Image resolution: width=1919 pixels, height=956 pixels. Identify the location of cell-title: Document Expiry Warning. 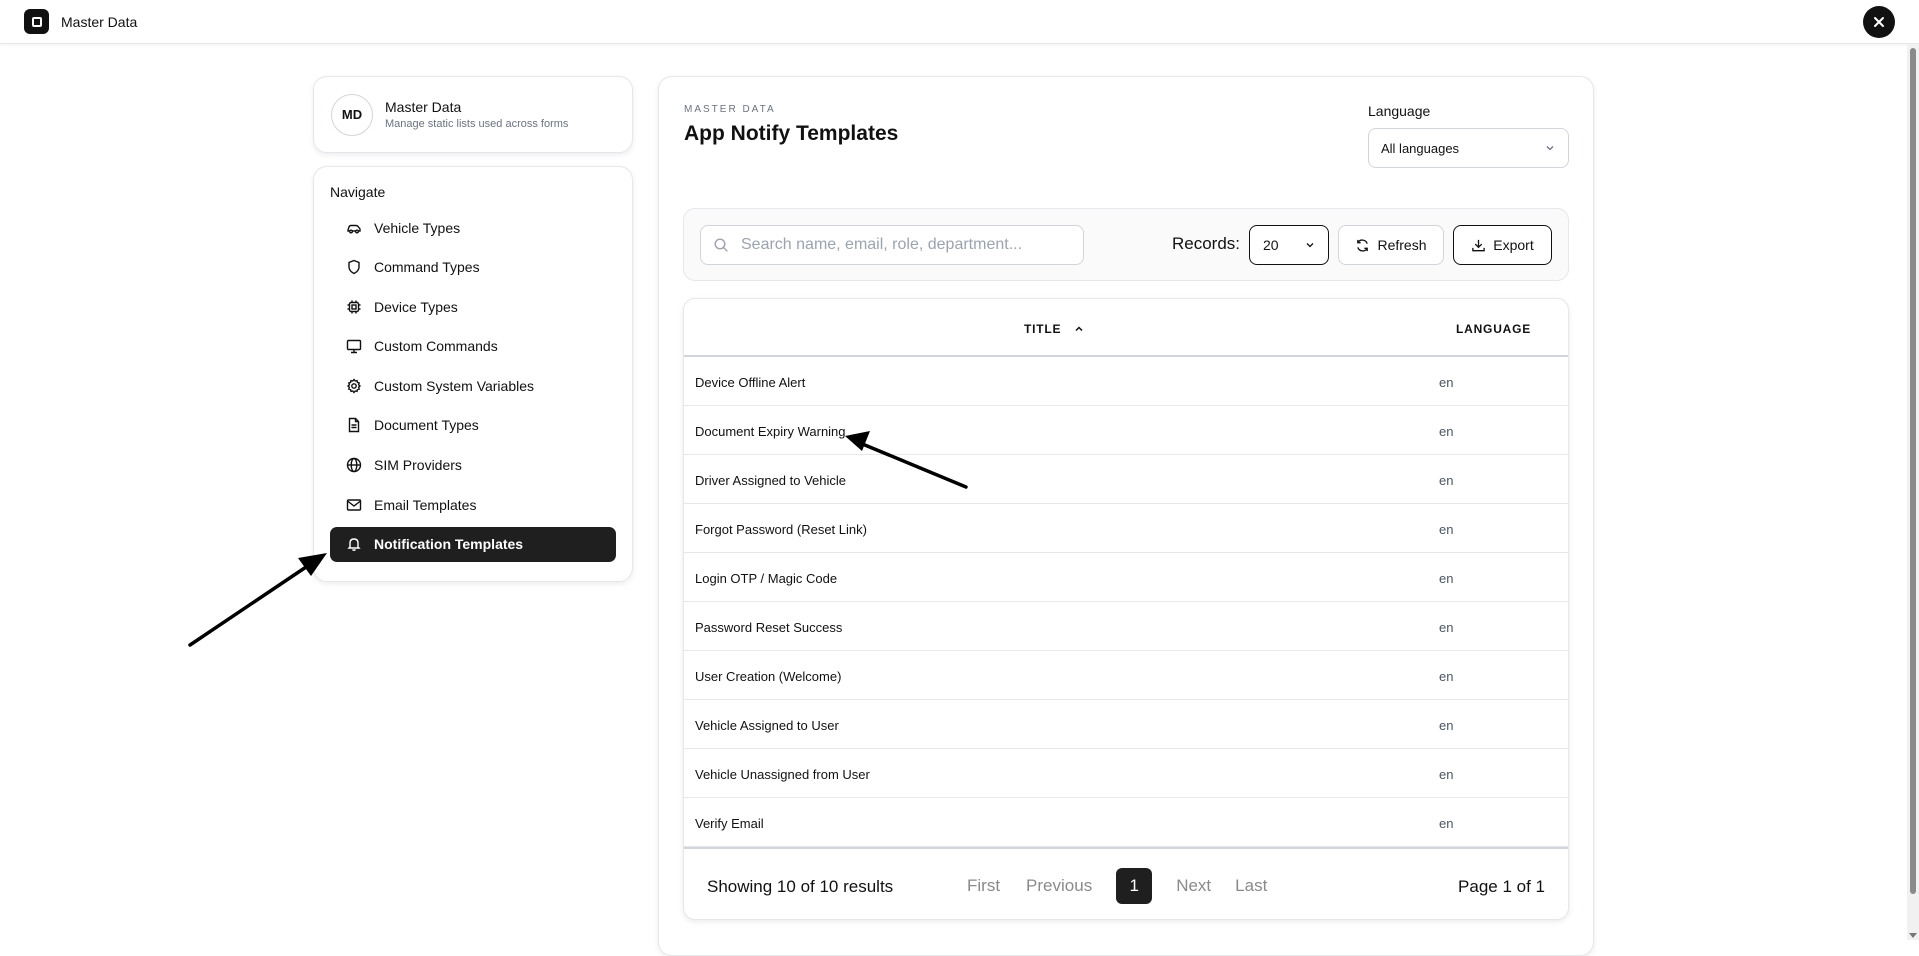
(770, 431).